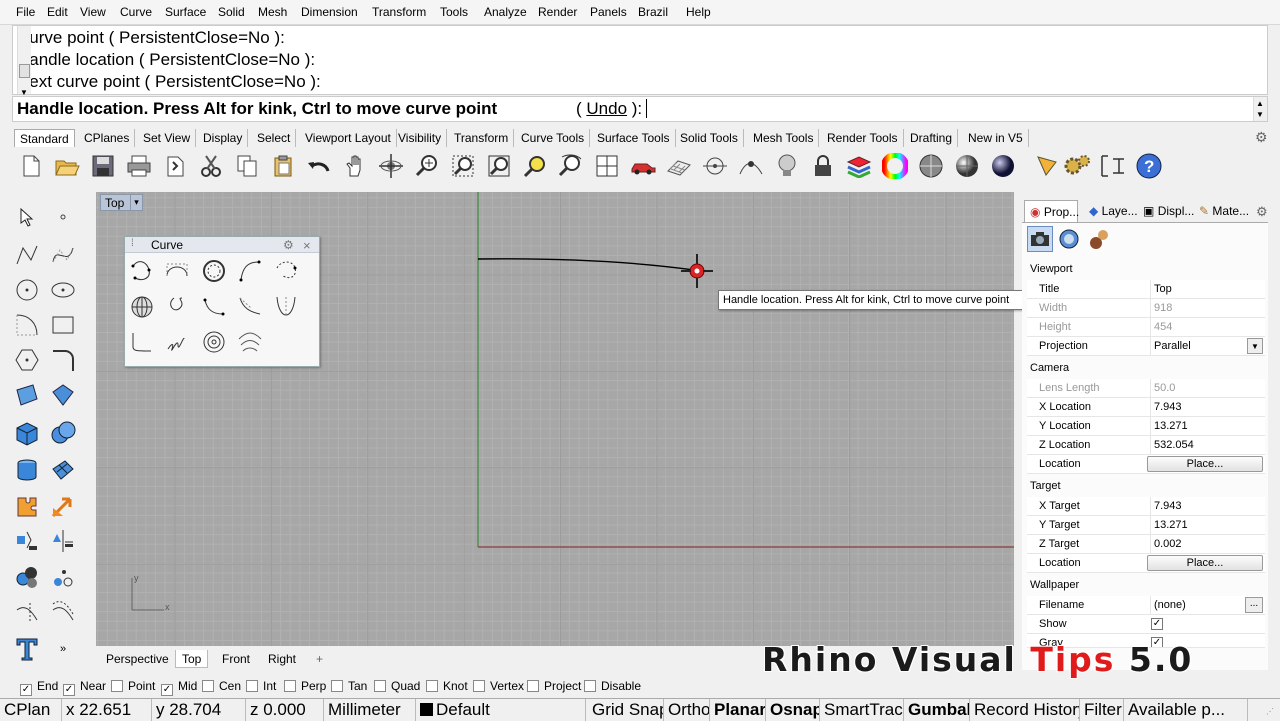  I want to click on menu-curve: Curve, so click(136, 12).